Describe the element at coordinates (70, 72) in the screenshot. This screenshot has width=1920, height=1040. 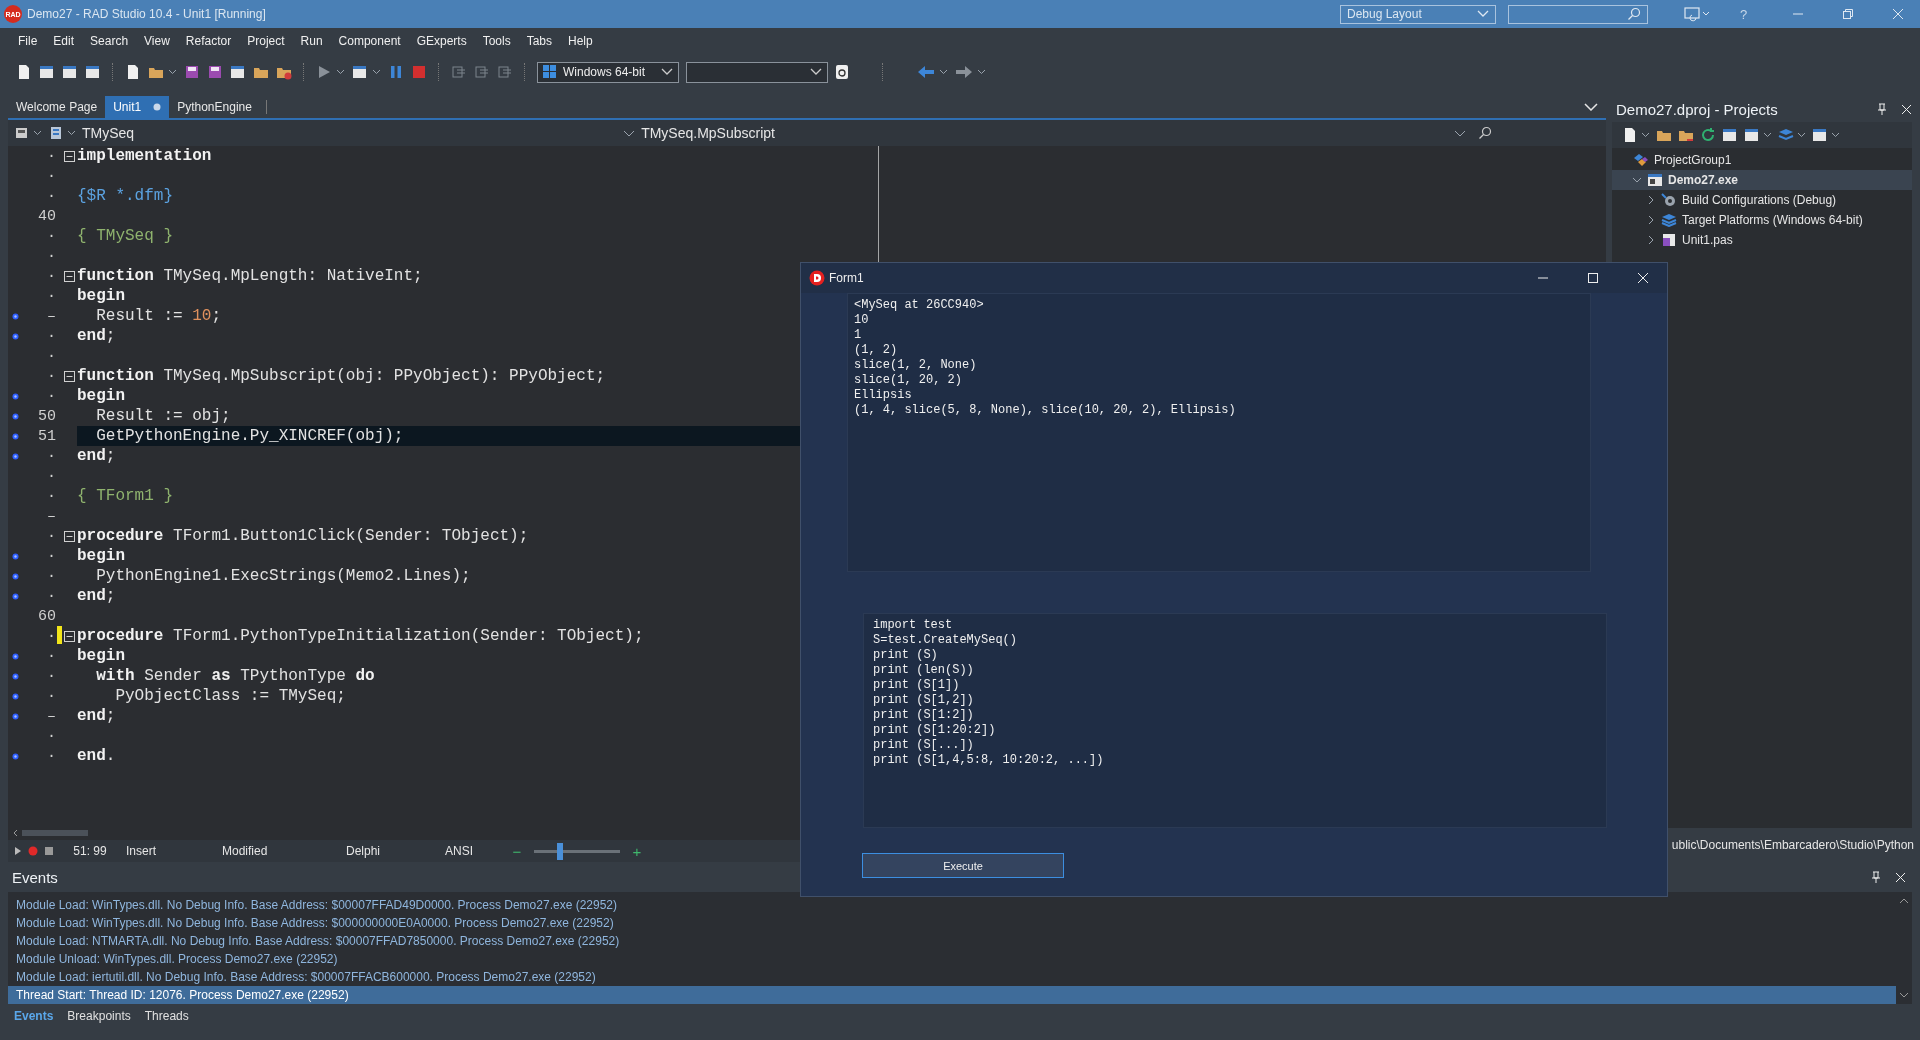
I see `copy-icon` at that location.